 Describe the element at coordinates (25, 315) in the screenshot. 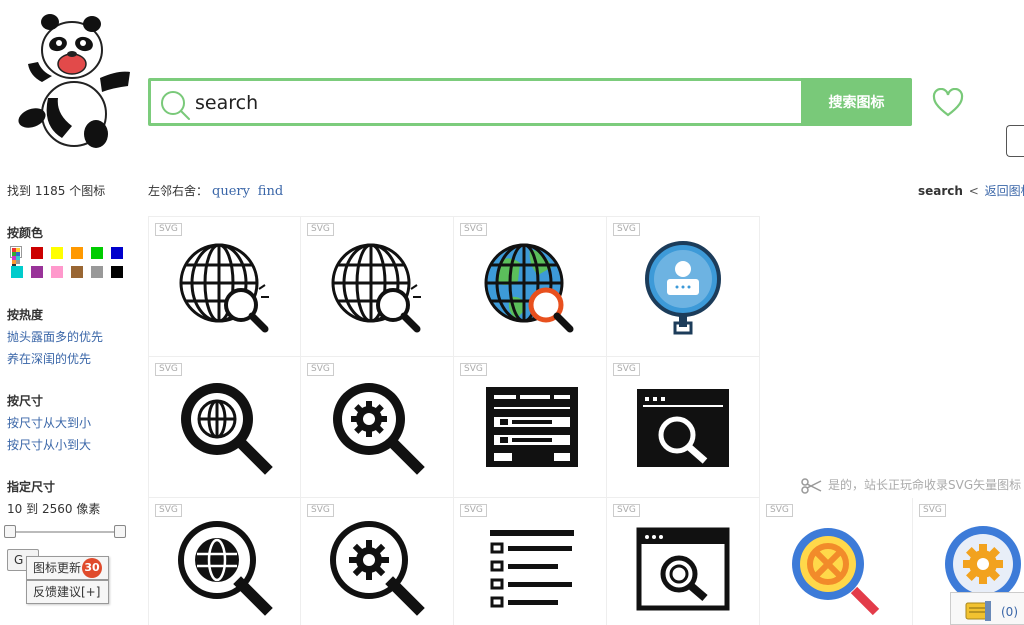

I see `heat-filter-title: 按热度` at that location.